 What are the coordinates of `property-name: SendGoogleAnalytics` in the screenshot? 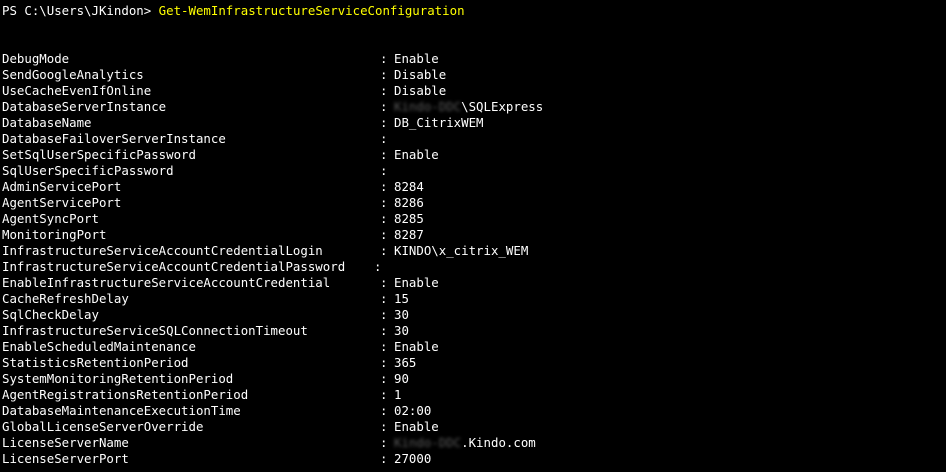 It's located at (73, 74).